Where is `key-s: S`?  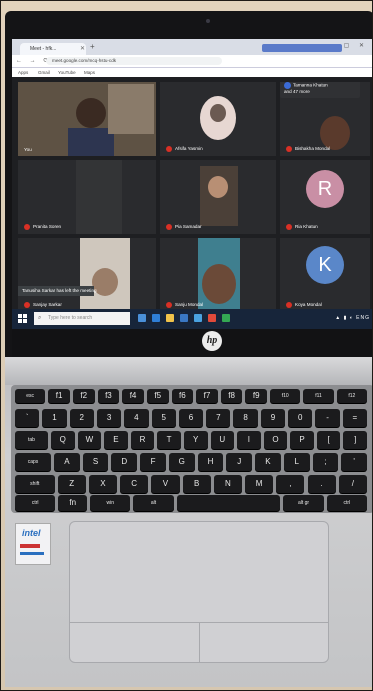 key-s: S is located at coordinates (95, 462).